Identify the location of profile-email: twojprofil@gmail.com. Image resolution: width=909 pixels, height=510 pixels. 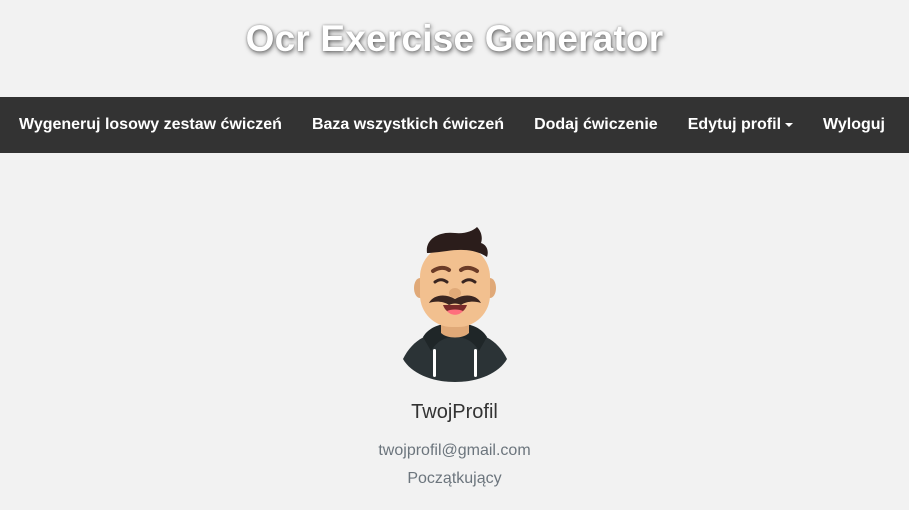
(454, 450).